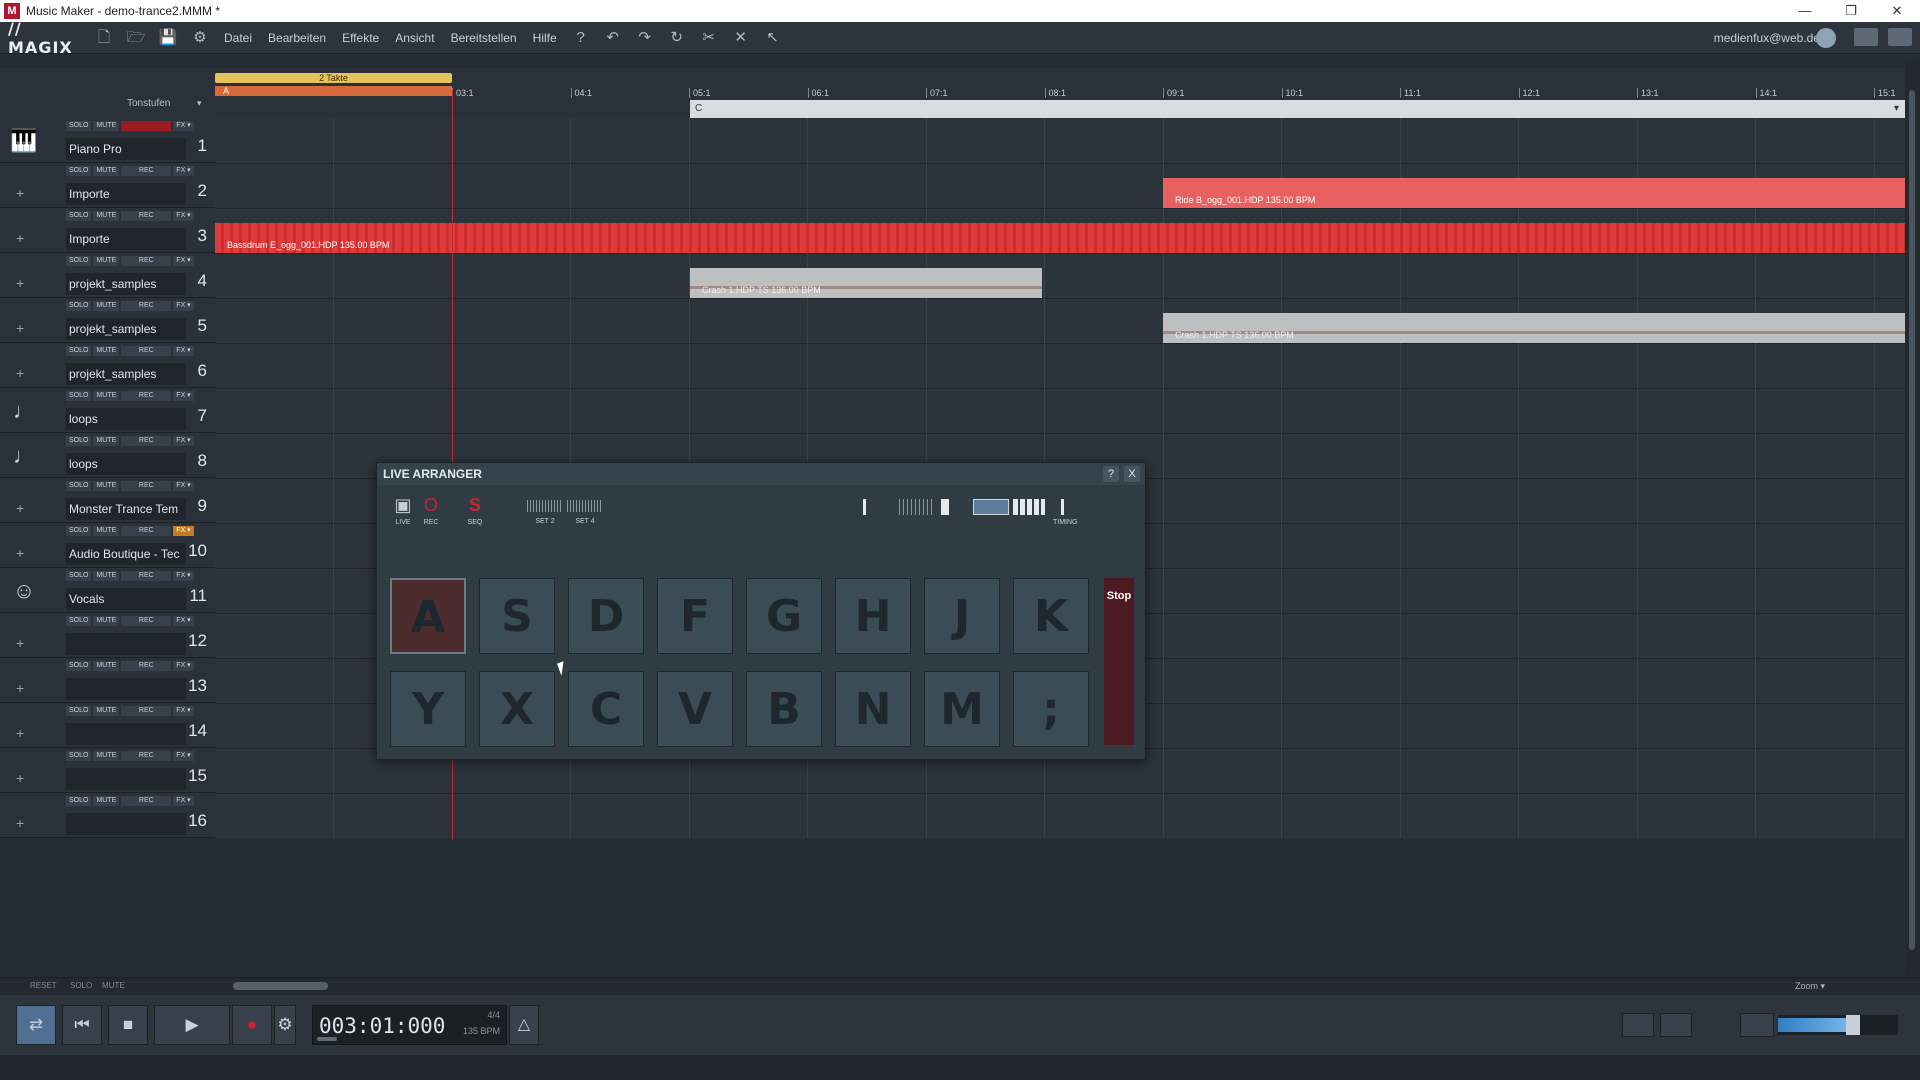  I want to click on cut-icon: ✂, so click(709, 38).